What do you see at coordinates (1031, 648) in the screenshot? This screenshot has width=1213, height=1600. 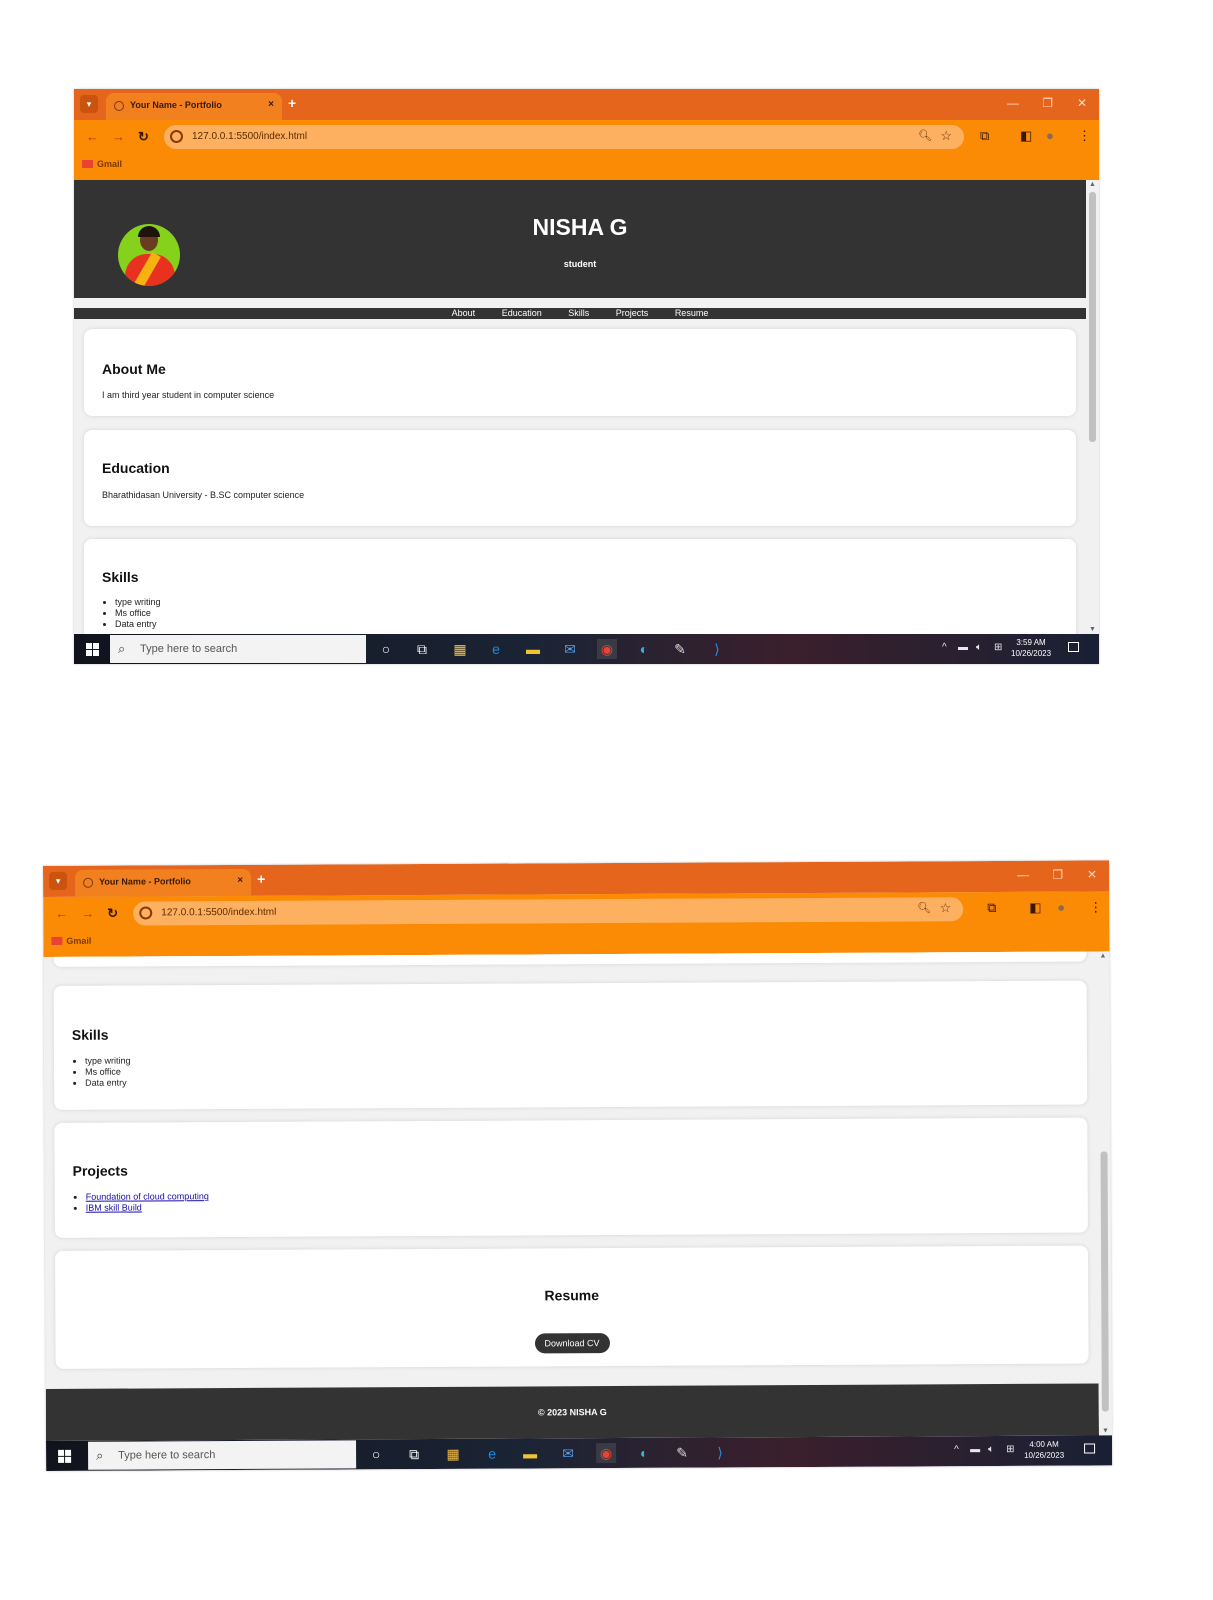 I see `taskbar-clock: 3:59 AM 10/26/2023` at bounding box center [1031, 648].